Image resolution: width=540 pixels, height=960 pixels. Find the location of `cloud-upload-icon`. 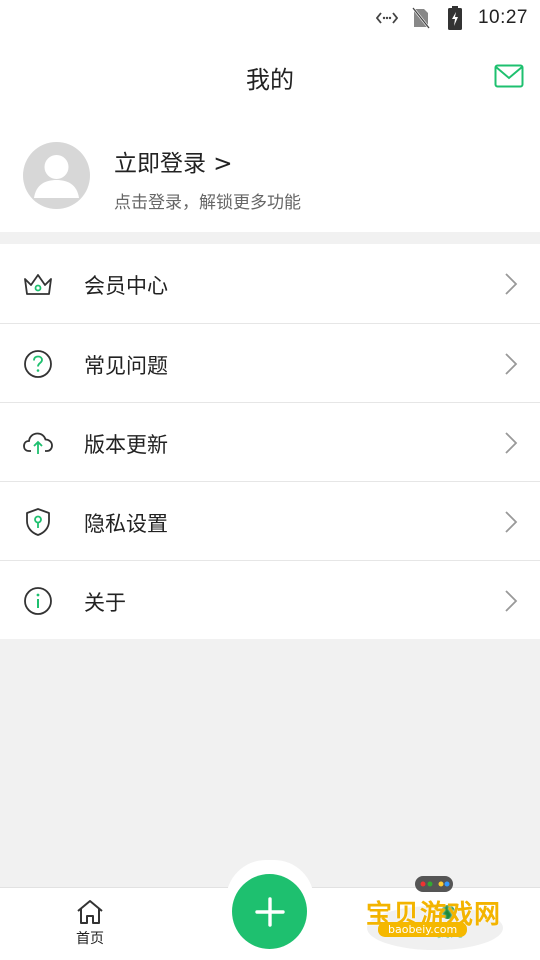

cloud-upload-icon is located at coordinates (38, 443).